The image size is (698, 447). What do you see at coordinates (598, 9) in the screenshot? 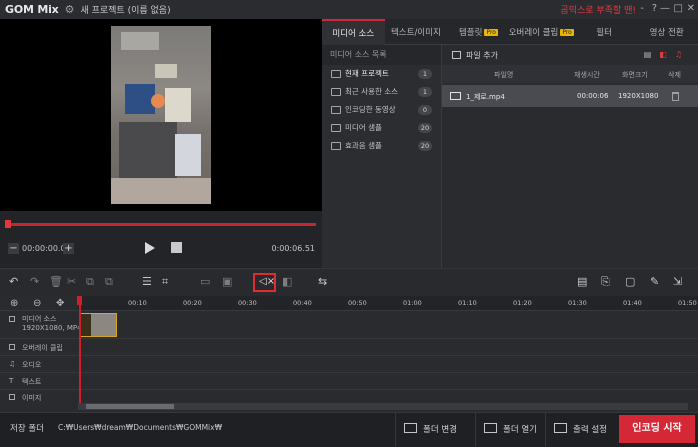
I see `promo-link: 곰믹스로 부족할 땐!` at bounding box center [598, 9].